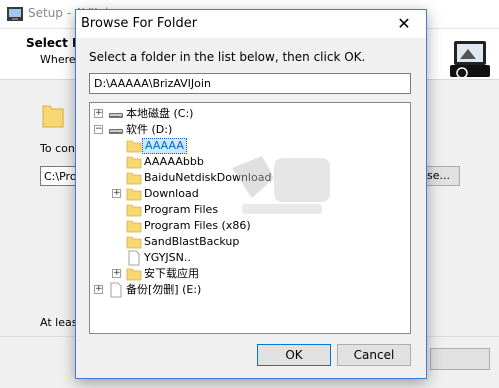  Describe the element at coordinates (374, 355) in the screenshot. I see `cancel-button: Cancel` at that location.